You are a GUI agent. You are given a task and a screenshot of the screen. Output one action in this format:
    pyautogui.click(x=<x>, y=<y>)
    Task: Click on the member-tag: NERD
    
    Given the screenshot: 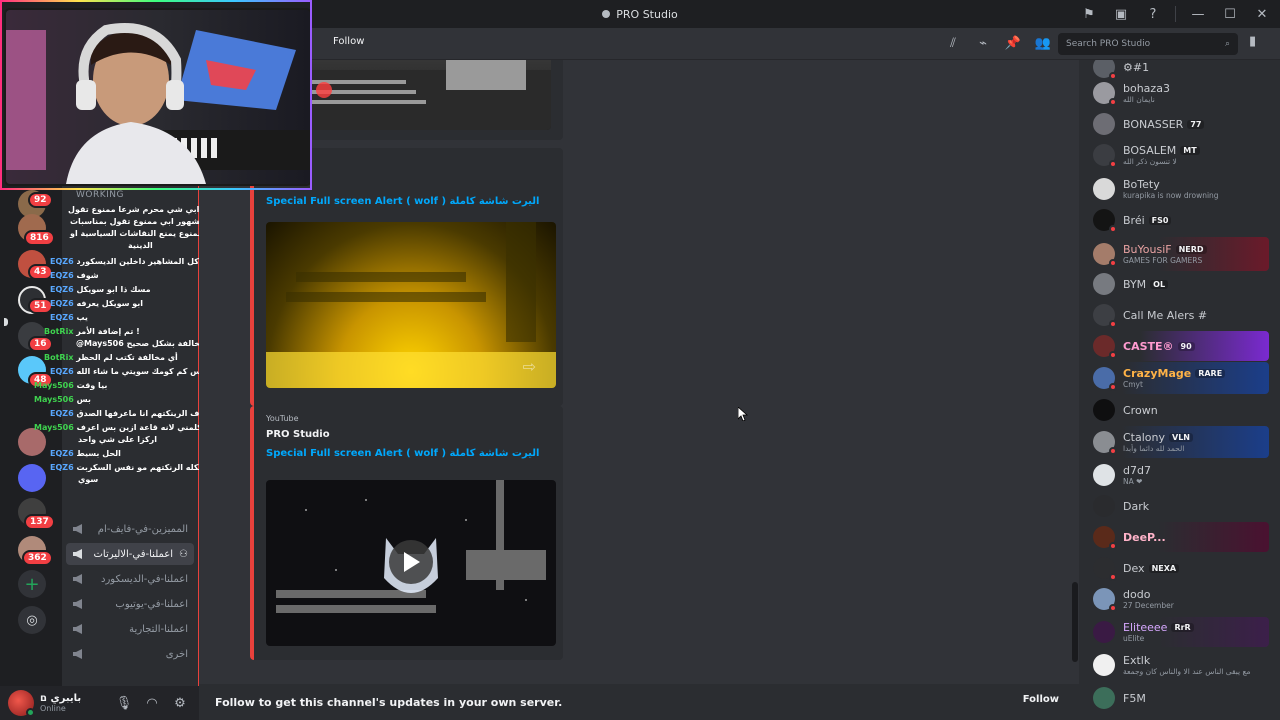 What is the action you would take?
    pyautogui.click(x=1191, y=249)
    